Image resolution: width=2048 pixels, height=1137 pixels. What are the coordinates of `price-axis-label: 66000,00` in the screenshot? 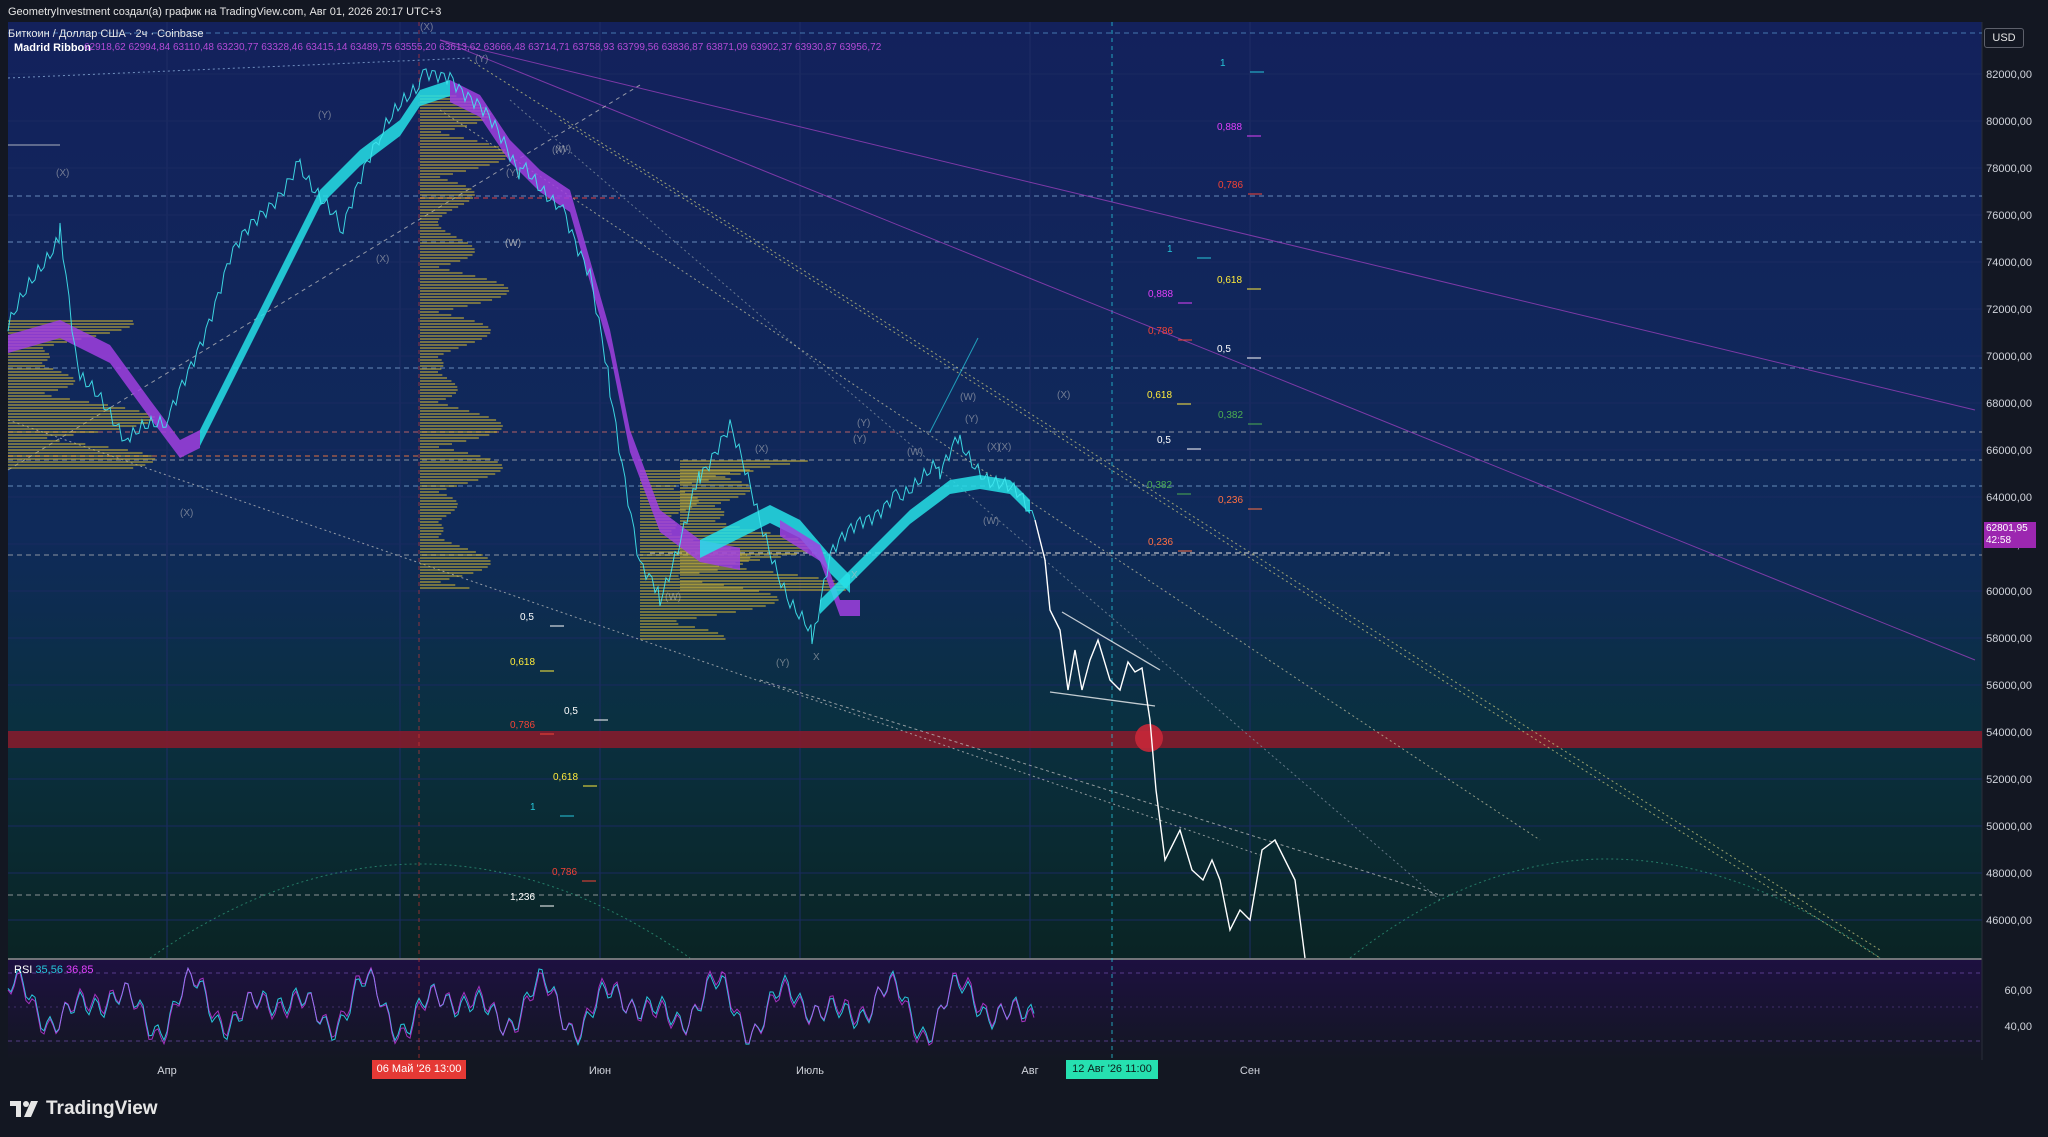 It's located at (2009, 451).